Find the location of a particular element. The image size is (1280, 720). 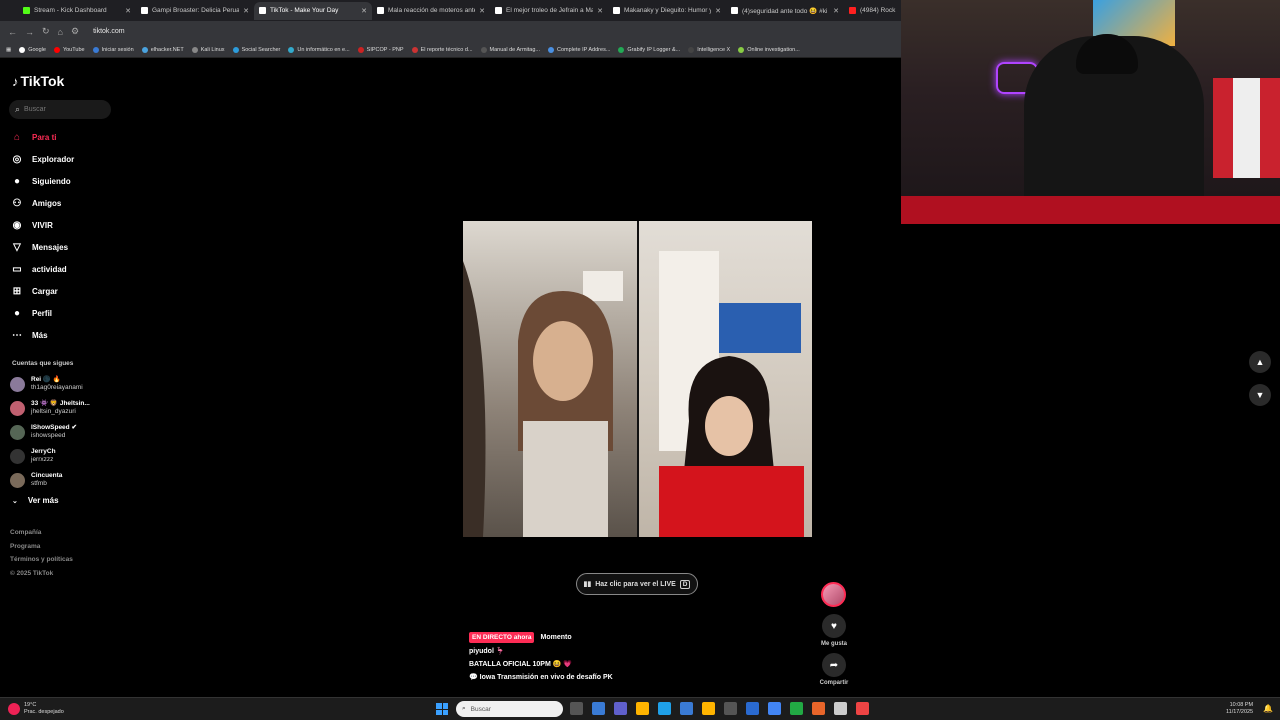

sidebar-item-parati: ⌂ Para ti is located at coordinates (42, 137).